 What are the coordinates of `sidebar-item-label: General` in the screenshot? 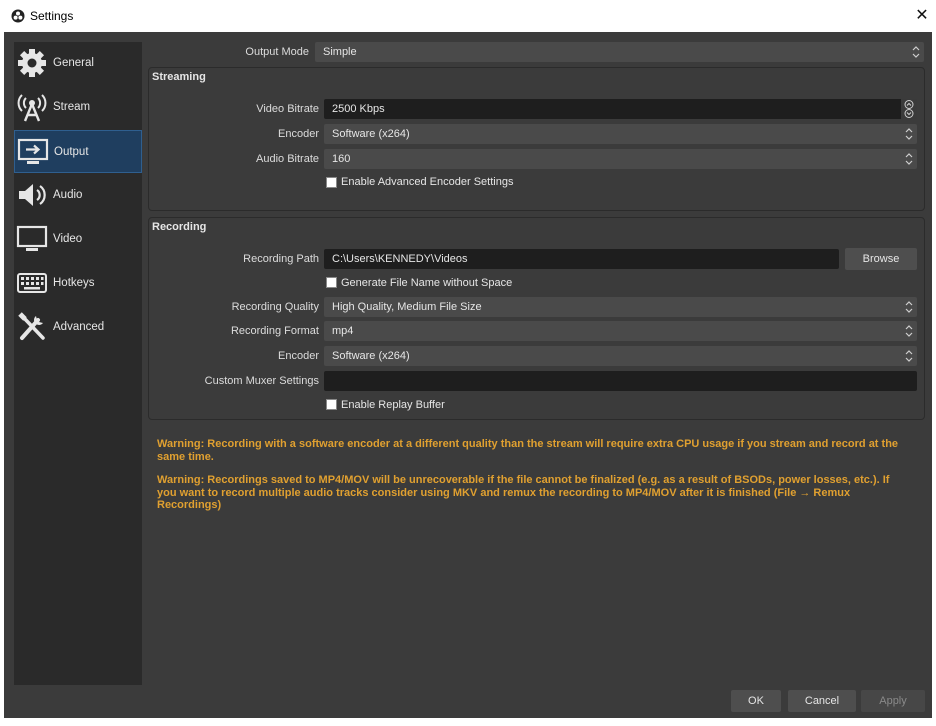 It's located at (73, 63).